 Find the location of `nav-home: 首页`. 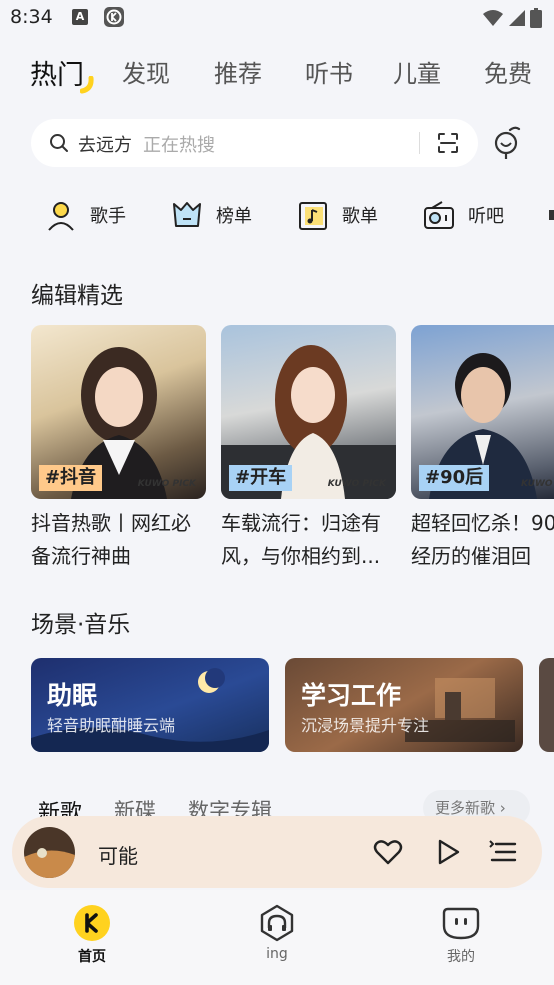

nav-home: 首页 is located at coordinates (92, 935).